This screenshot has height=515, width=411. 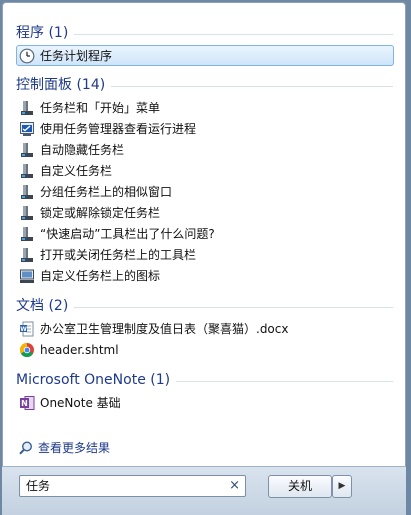 I want to click on chrome-icon, so click(x=26, y=349).